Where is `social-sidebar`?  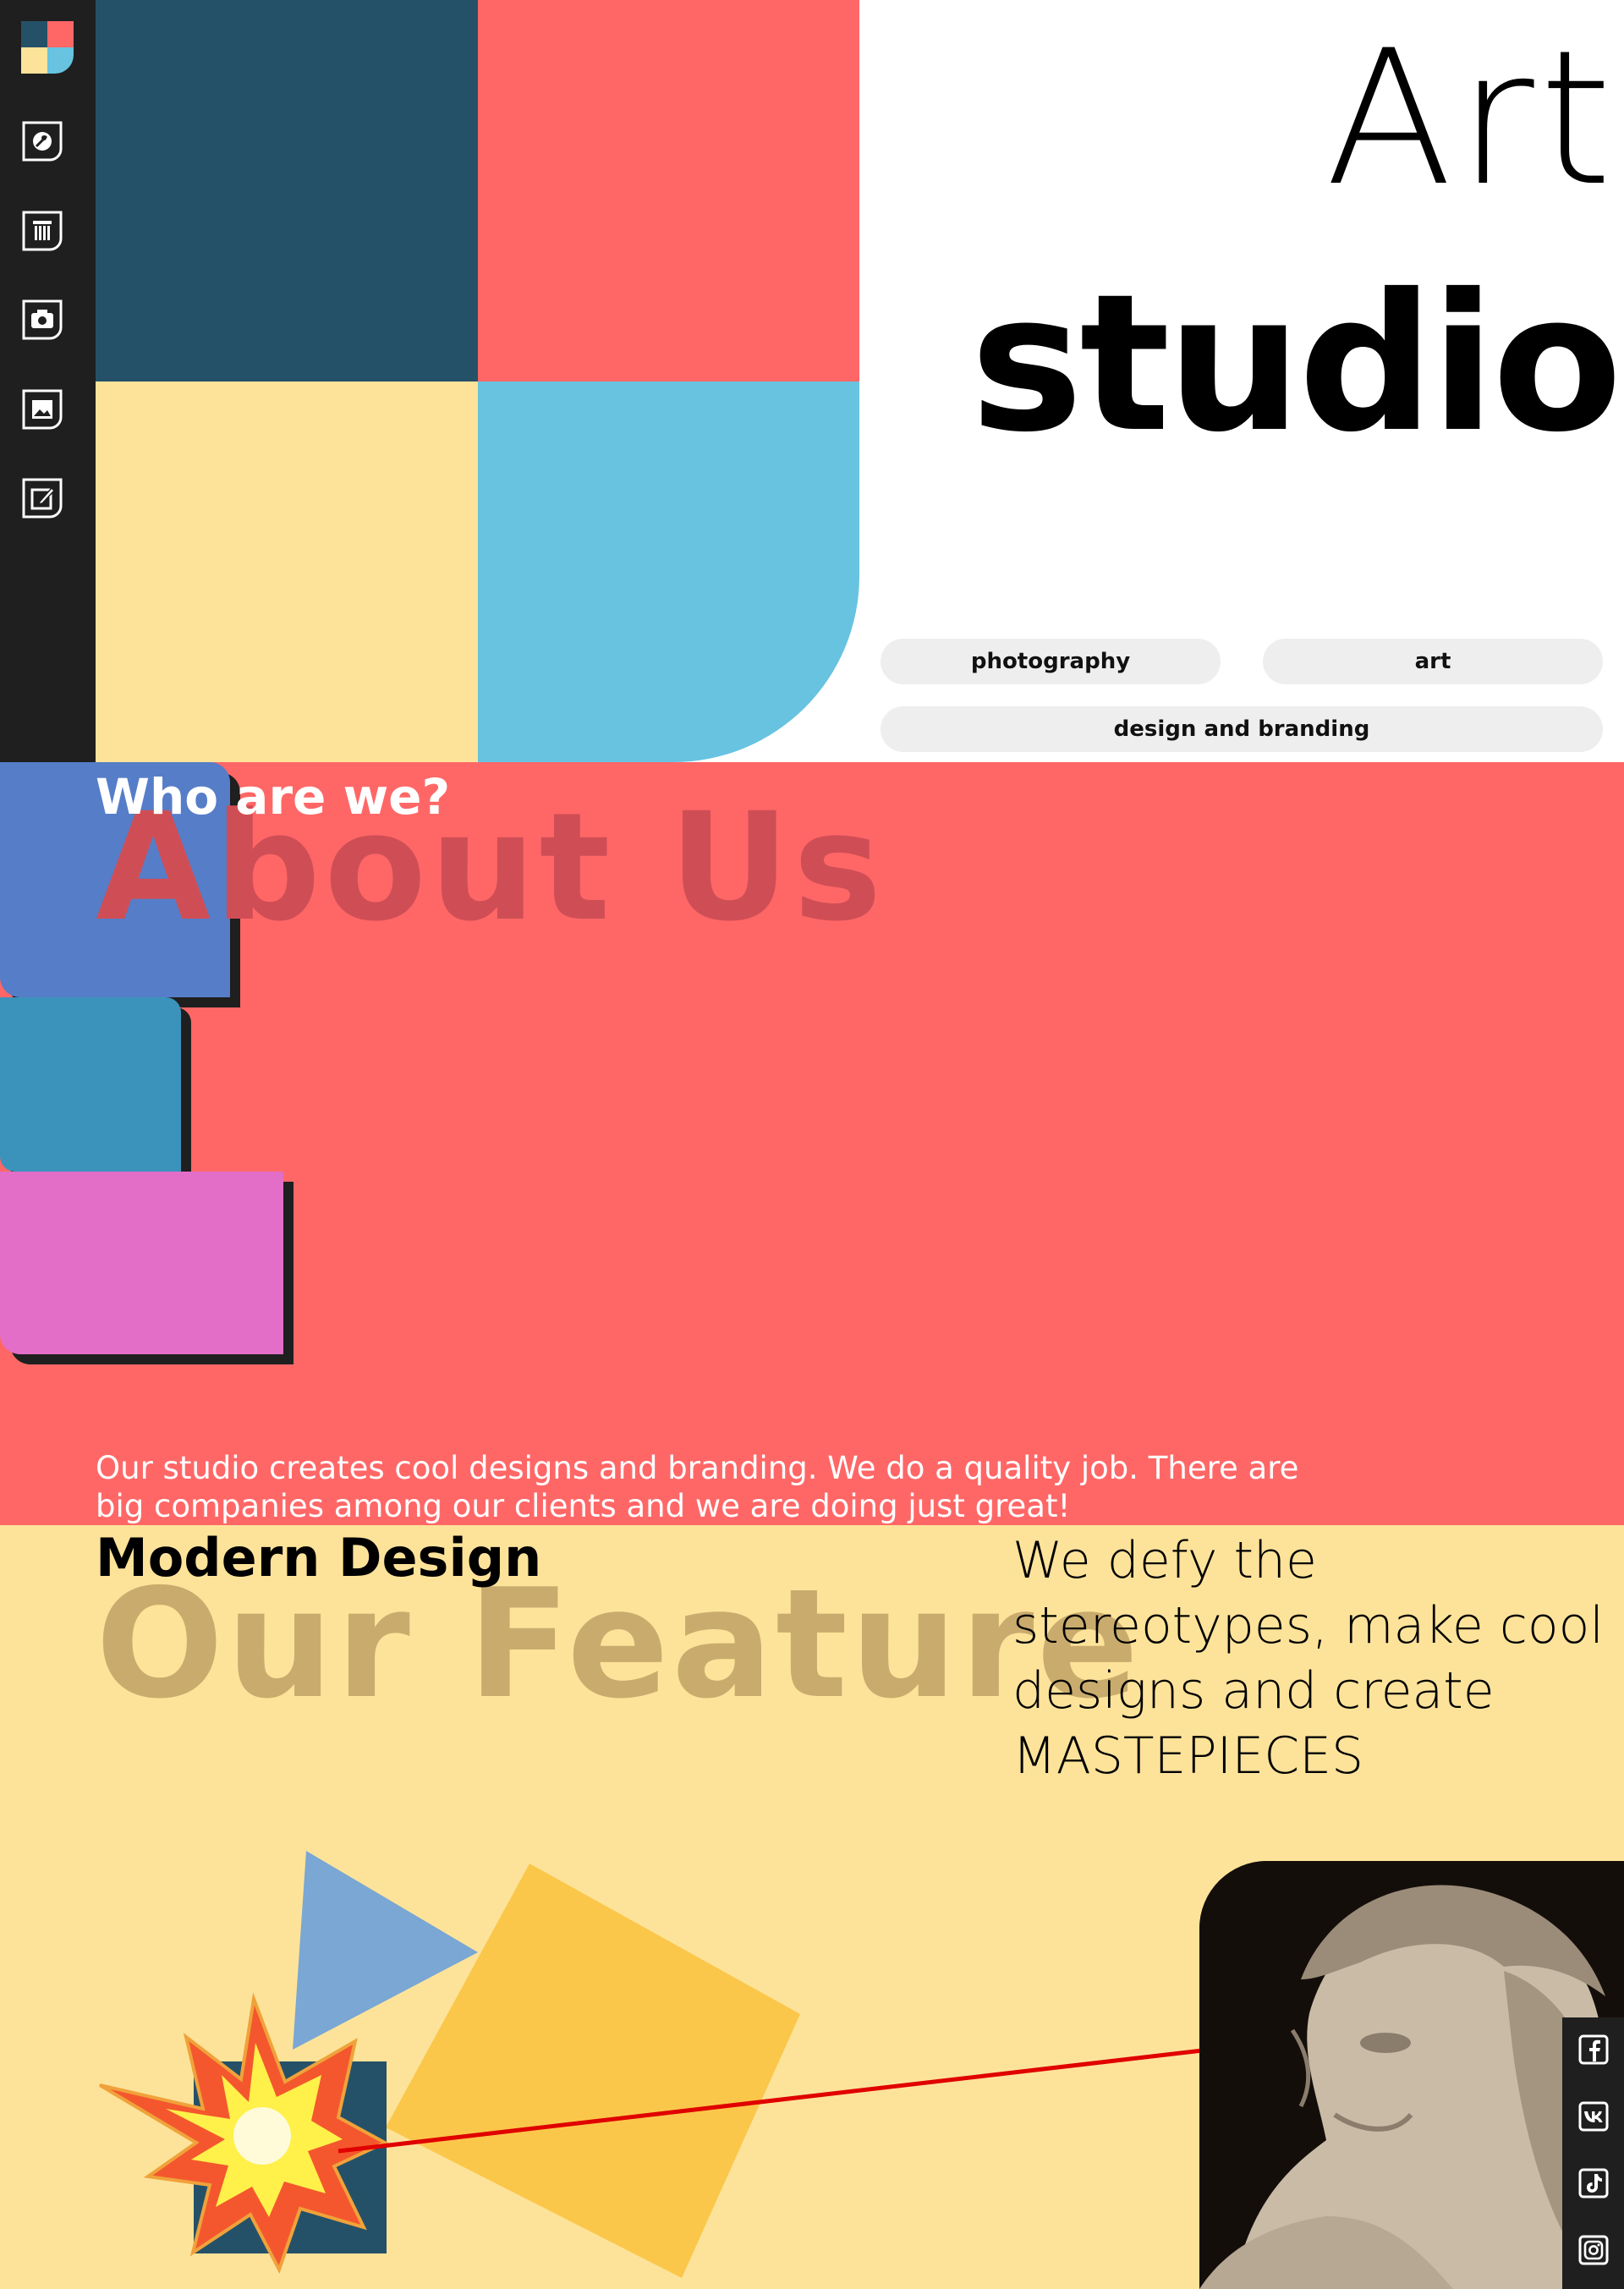
social-sidebar is located at coordinates (1593, 2153).